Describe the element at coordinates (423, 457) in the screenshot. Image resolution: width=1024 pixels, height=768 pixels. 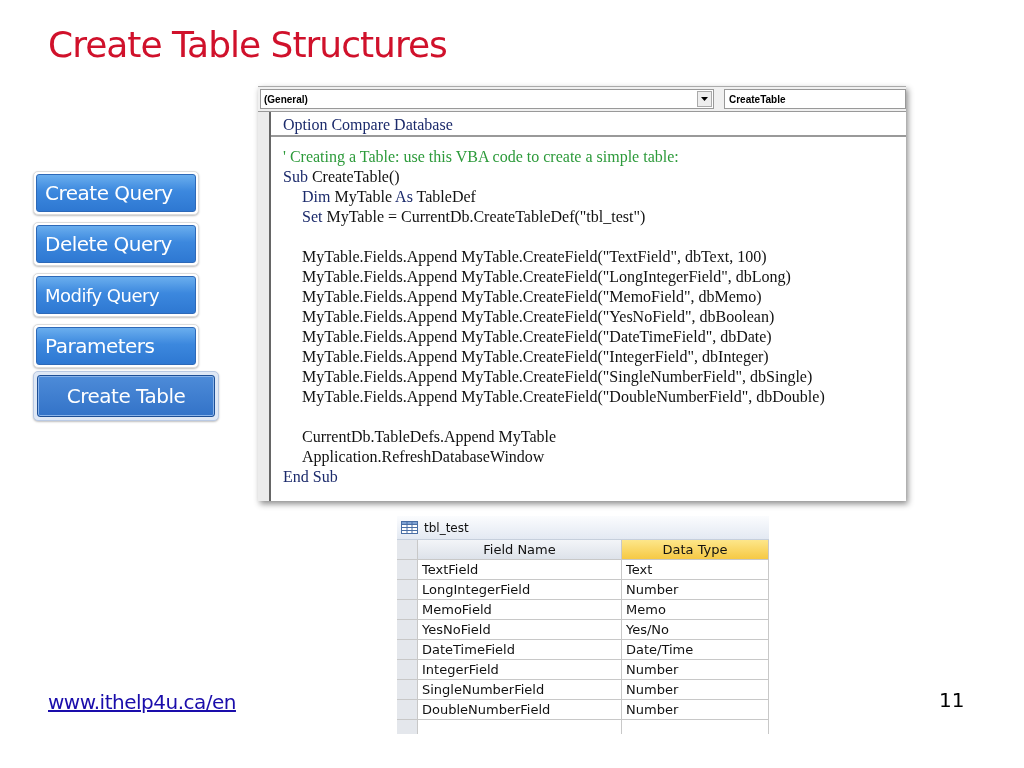
I see `code-line: Application.RefreshDatabaseWindow` at that location.